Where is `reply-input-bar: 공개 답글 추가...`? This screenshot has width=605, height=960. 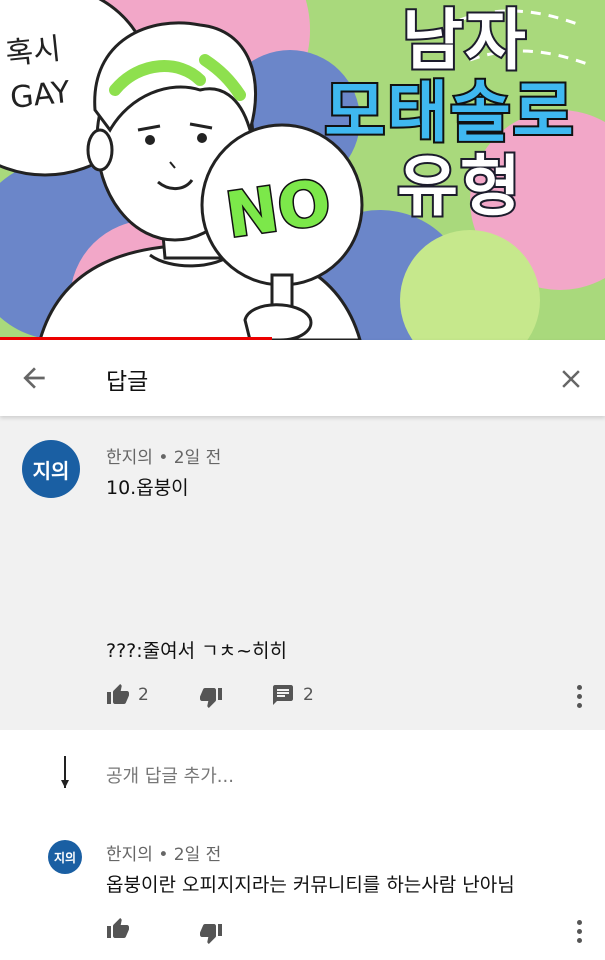
reply-input-bar: 공개 답글 추가... is located at coordinates (302, 772).